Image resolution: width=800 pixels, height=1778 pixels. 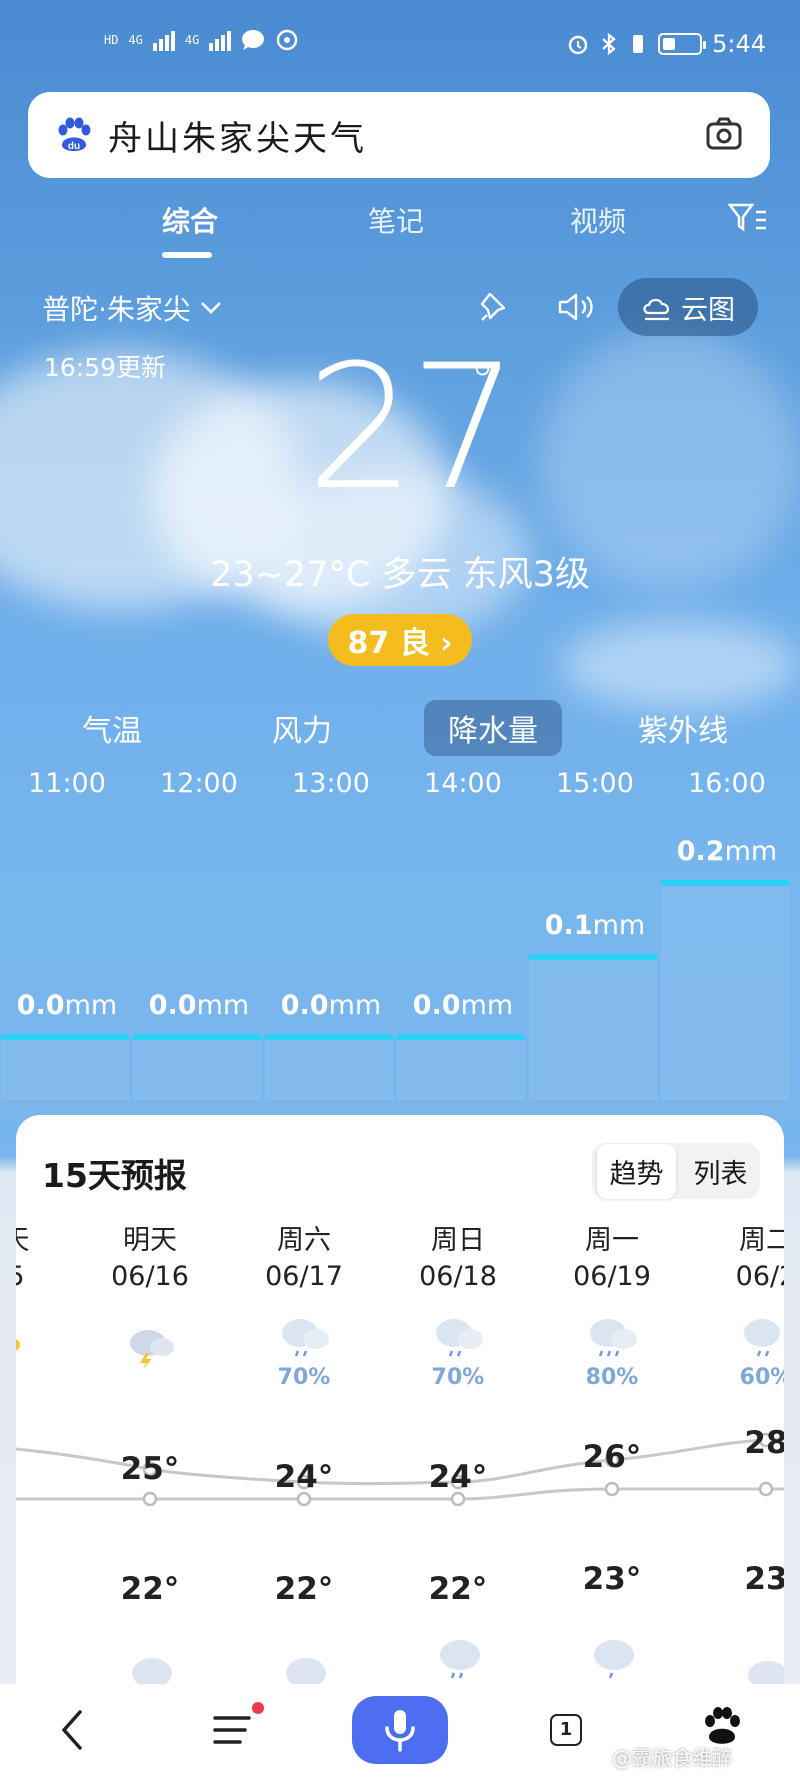 I want to click on day-label: 明天, so click(x=150, y=1237).